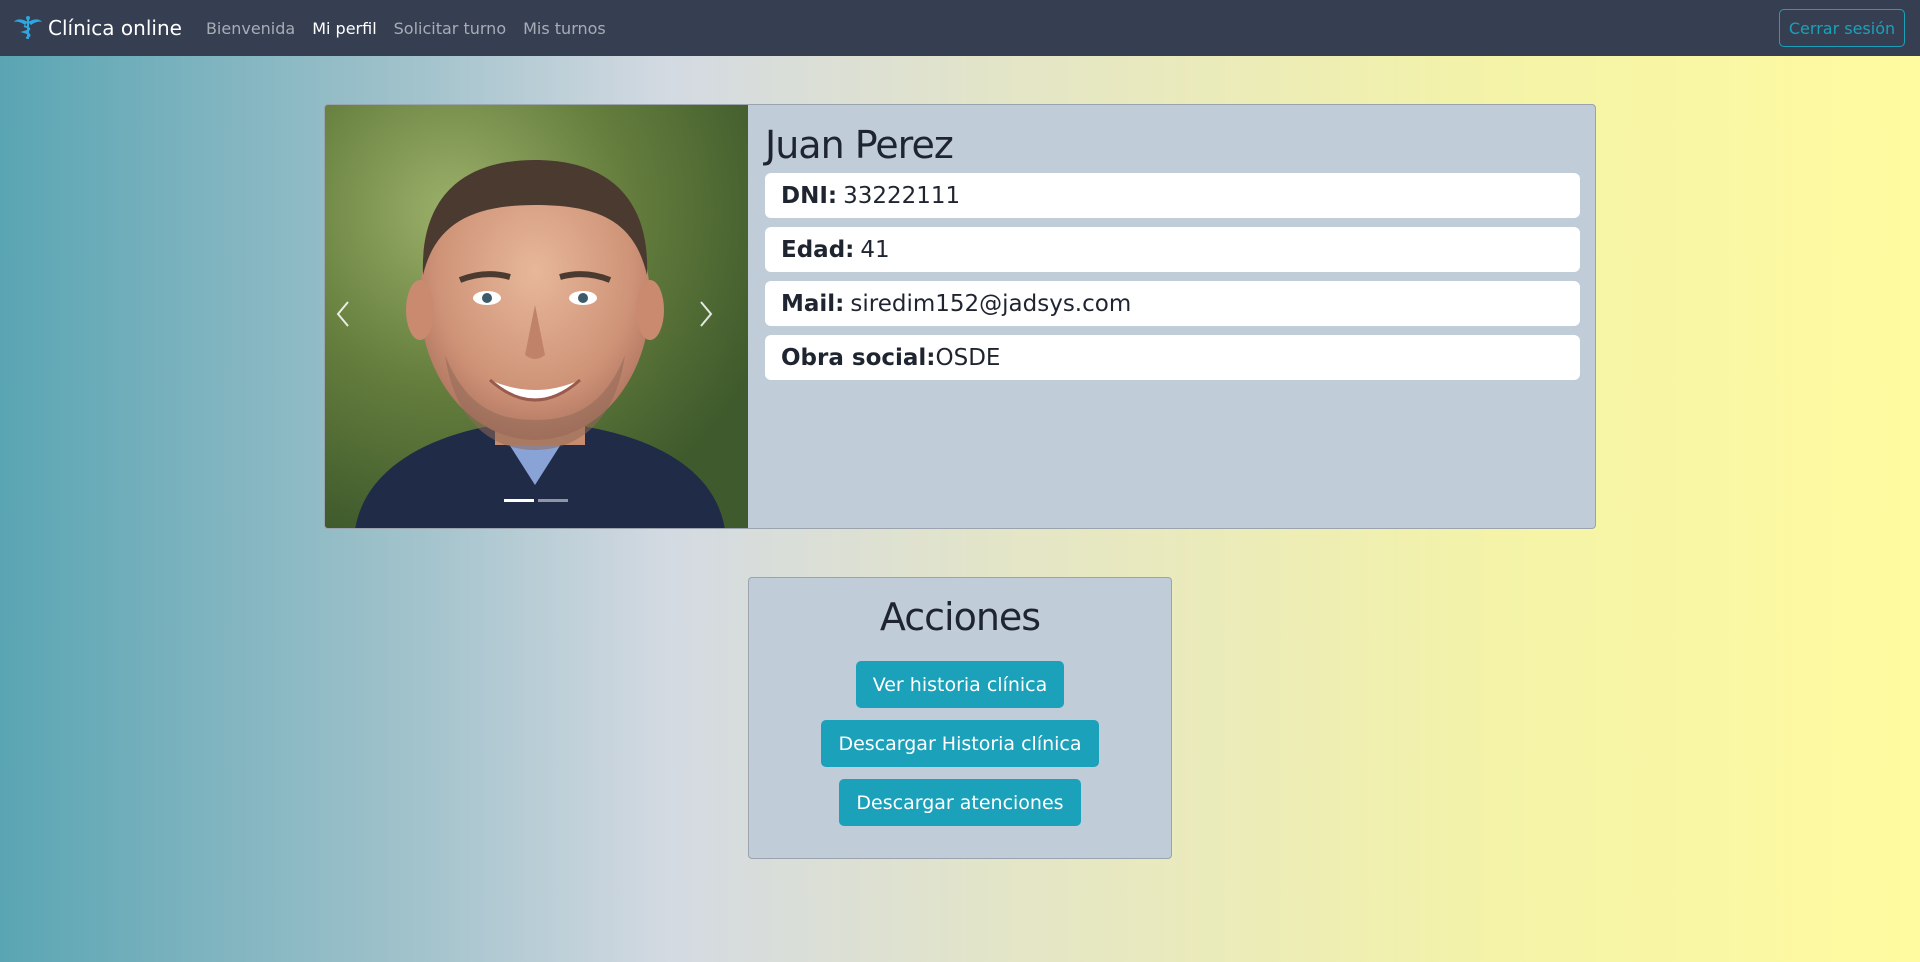  I want to click on patient-name: Juan Perez, so click(859, 145).